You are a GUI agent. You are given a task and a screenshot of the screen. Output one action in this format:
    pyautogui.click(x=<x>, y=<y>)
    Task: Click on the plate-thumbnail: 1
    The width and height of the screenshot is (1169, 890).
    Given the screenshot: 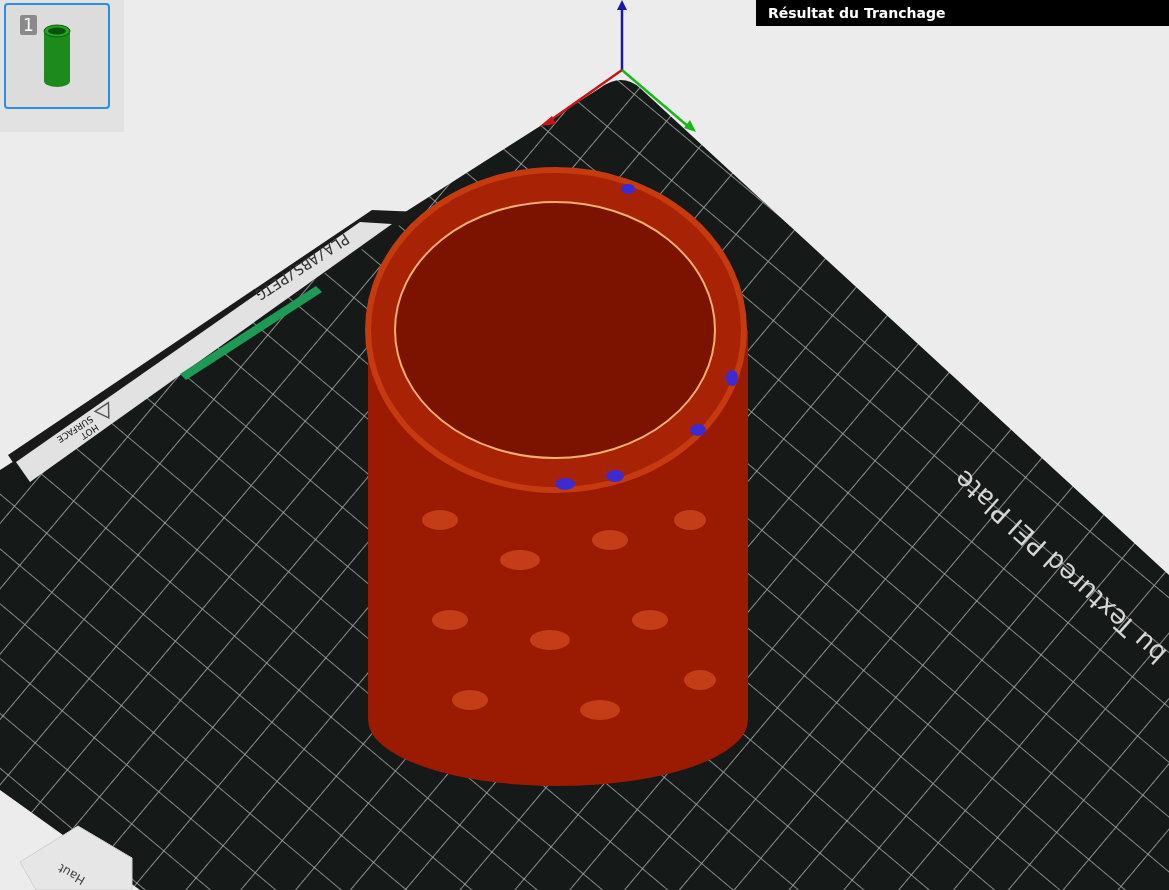 What is the action you would take?
    pyautogui.click(x=57, y=56)
    